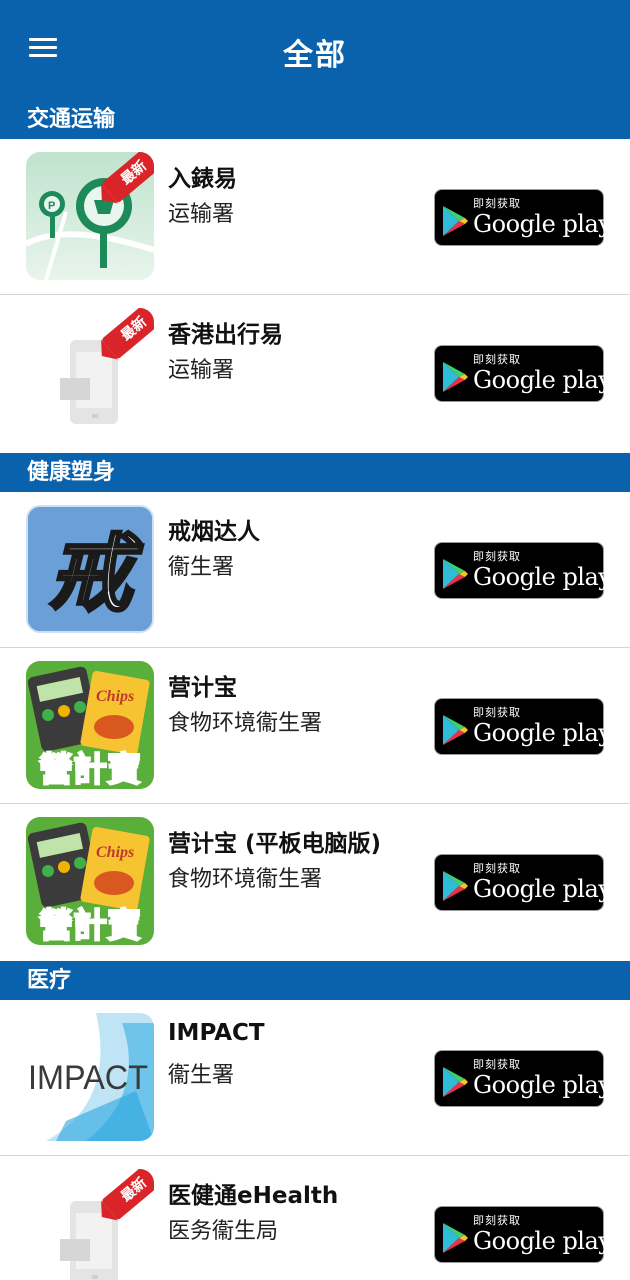 This screenshot has width=630, height=1280. Describe the element at coordinates (202, 688) in the screenshot. I see `app-name: 营计宝` at that location.